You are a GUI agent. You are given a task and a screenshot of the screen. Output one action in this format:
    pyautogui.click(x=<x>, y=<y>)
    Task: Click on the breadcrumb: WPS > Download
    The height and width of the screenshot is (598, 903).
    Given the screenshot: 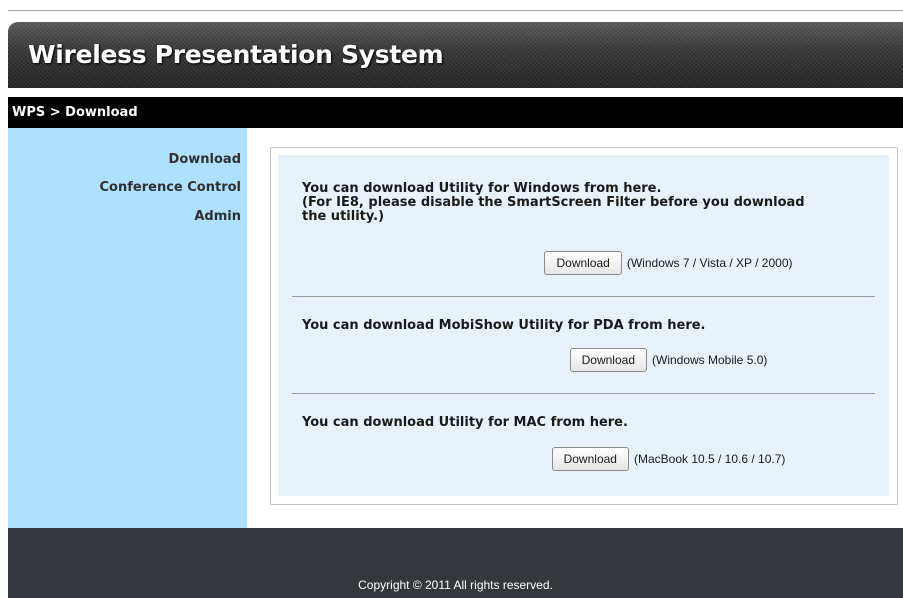 What is the action you would take?
    pyautogui.click(x=75, y=112)
    